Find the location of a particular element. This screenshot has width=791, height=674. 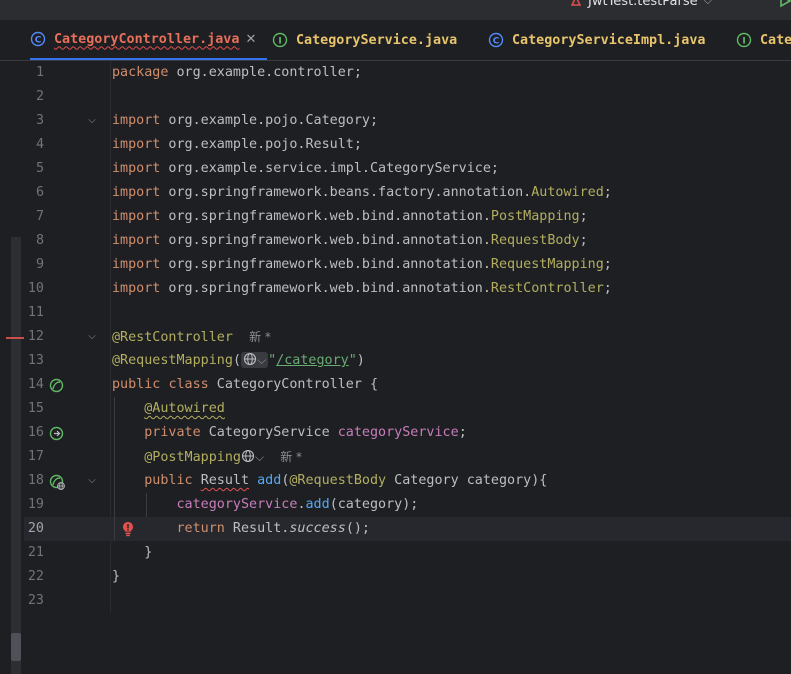

tab-category-service: I CategoryService.java is located at coordinates (364, 40).